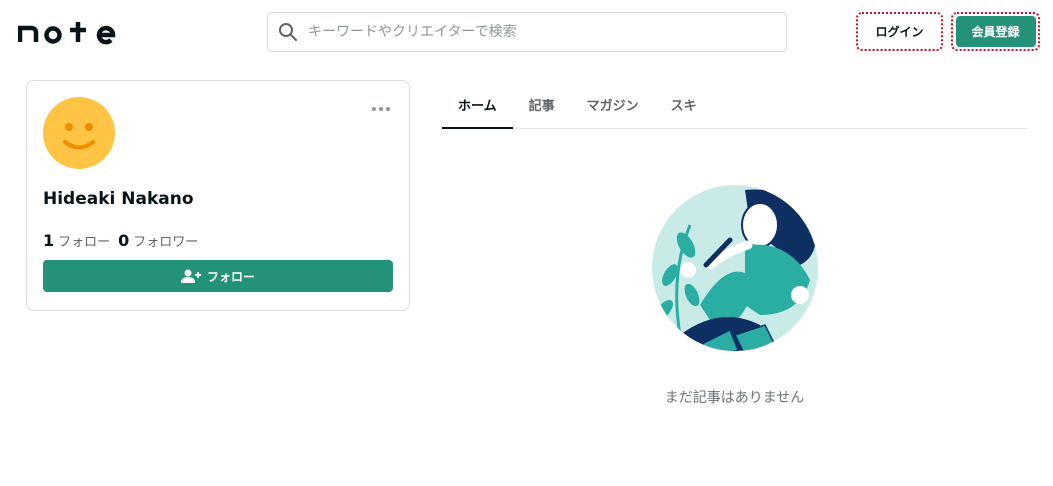 Image resolution: width=1053 pixels, height=486 pixels. Describe the element at coordinates (899, 31) in the screenshot. I see `login-button: ログイン` at that location.